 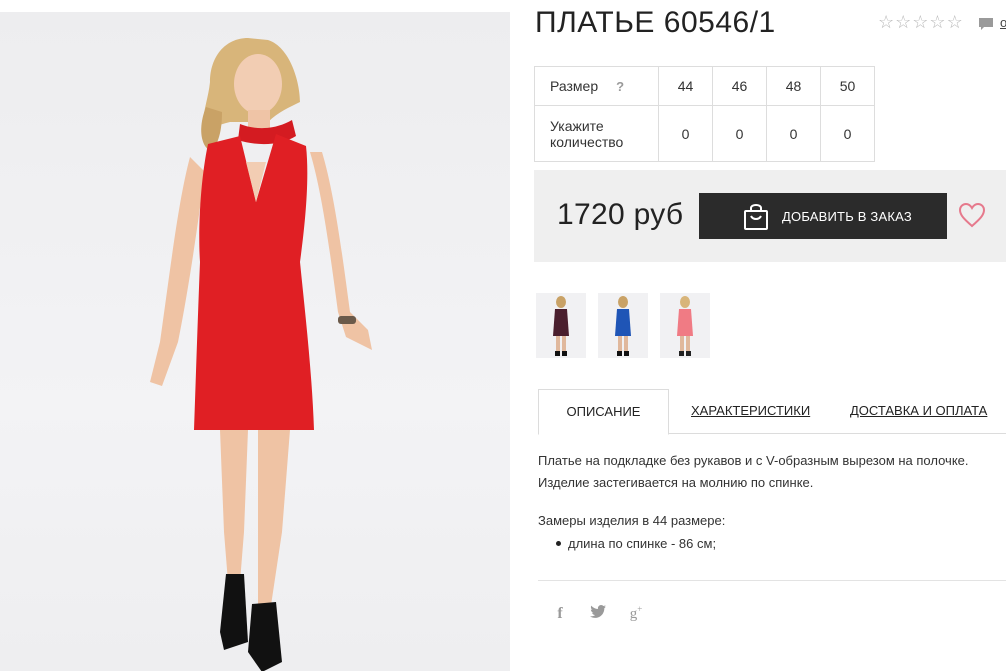 I want to click on measures-list: длина по спинке - 86 см;, so click(x=636, y=544).